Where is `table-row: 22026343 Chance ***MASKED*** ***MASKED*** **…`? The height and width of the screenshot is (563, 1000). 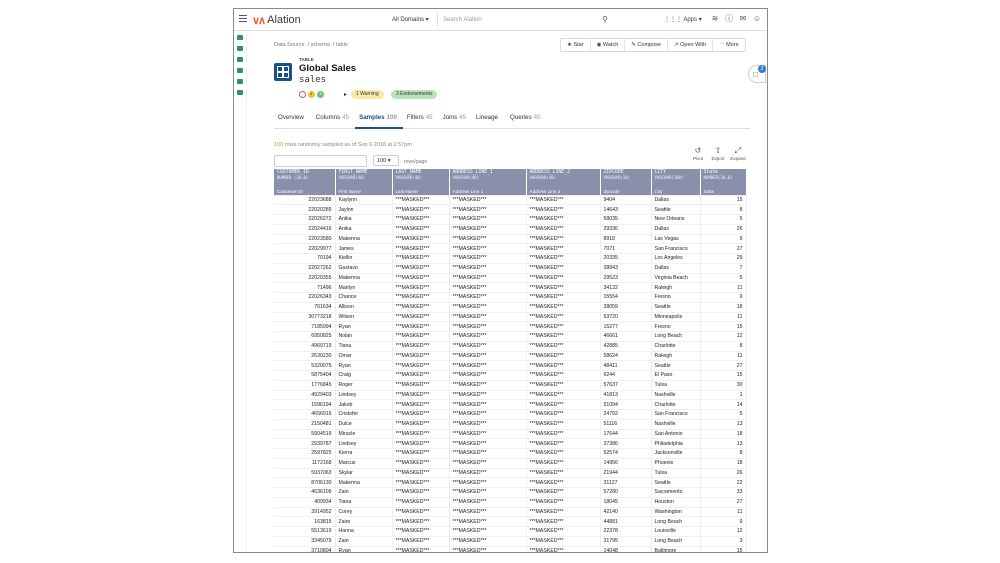 table-row: 22026343 Chance ***MASKED*** ***MASKED*** **… is located at coordinates (510, 297).